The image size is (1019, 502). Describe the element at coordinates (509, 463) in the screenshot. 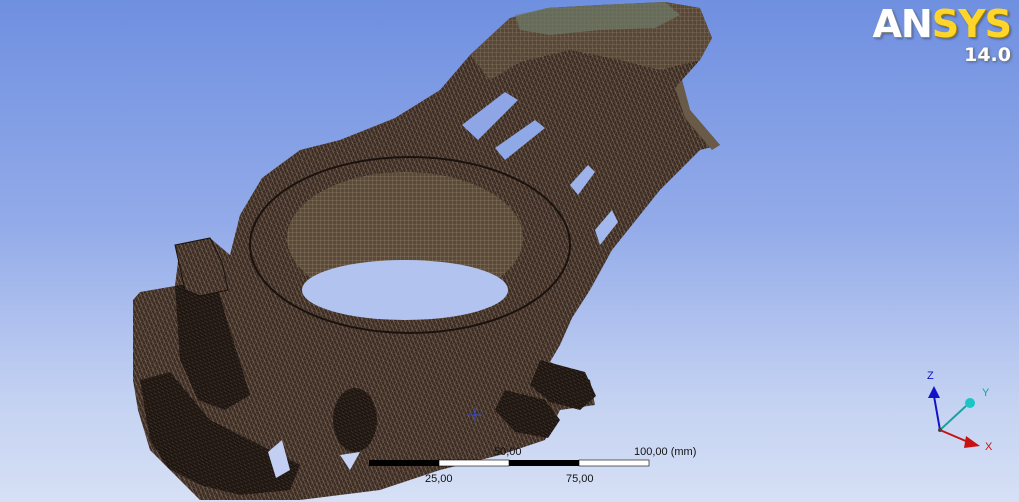

I see `scale-bar` at that location.